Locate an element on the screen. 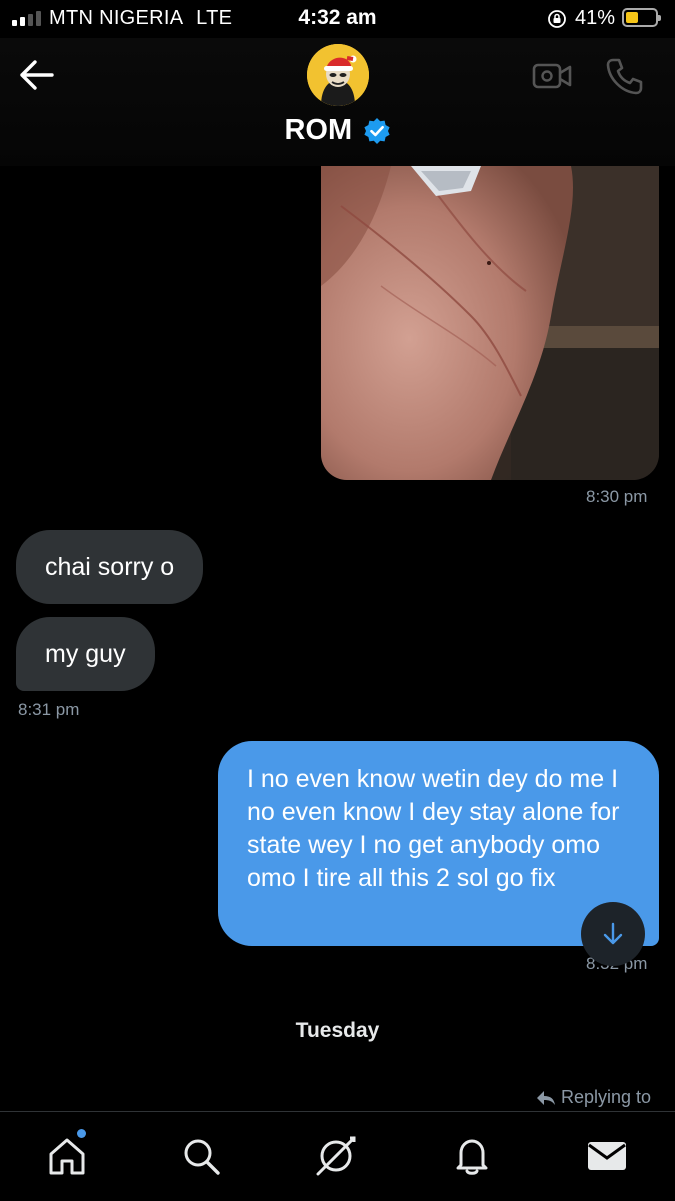 The image size is (675, 1201). message-timestamp: 8:31 pm is located at coordinates (49, 709).